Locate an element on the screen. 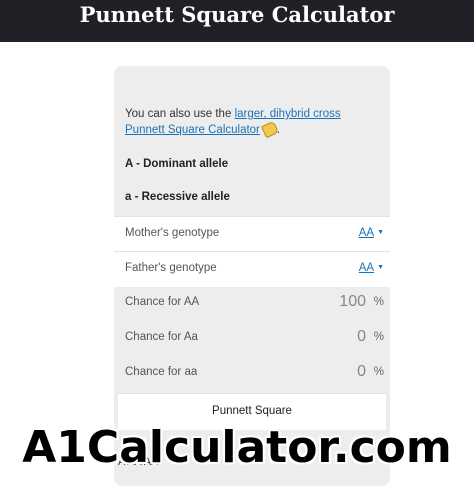 The width and height of the screenshot is (474, 486). page-header: Punnett Square Calculator is located at coordinates (237, 21).